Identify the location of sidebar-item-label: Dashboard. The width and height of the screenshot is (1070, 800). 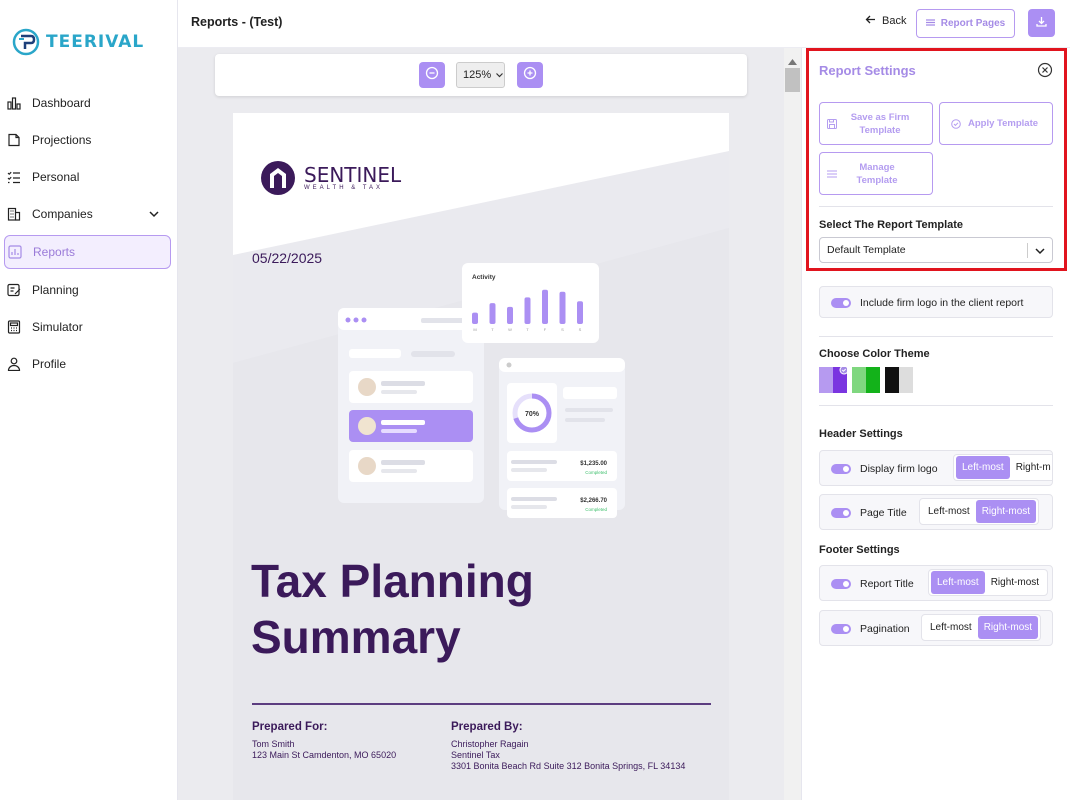
(61, 103).